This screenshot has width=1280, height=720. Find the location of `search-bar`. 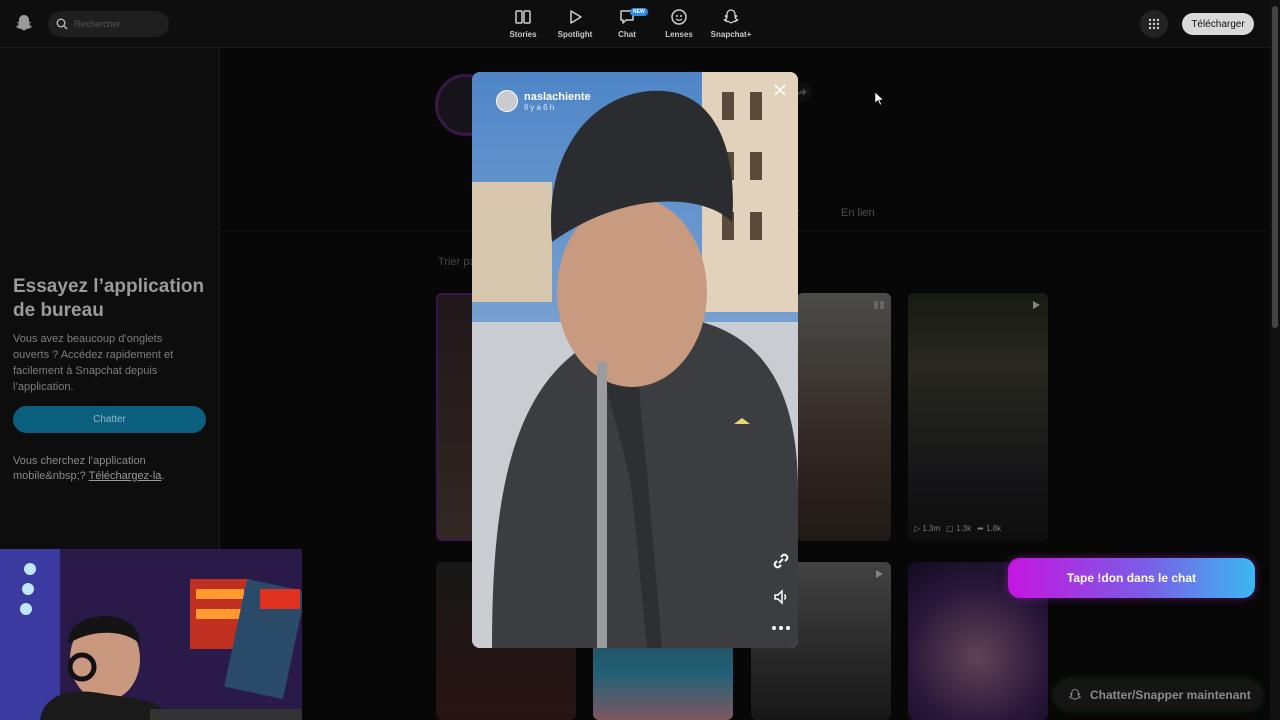

search-bar is located at coordinates (108, 24).